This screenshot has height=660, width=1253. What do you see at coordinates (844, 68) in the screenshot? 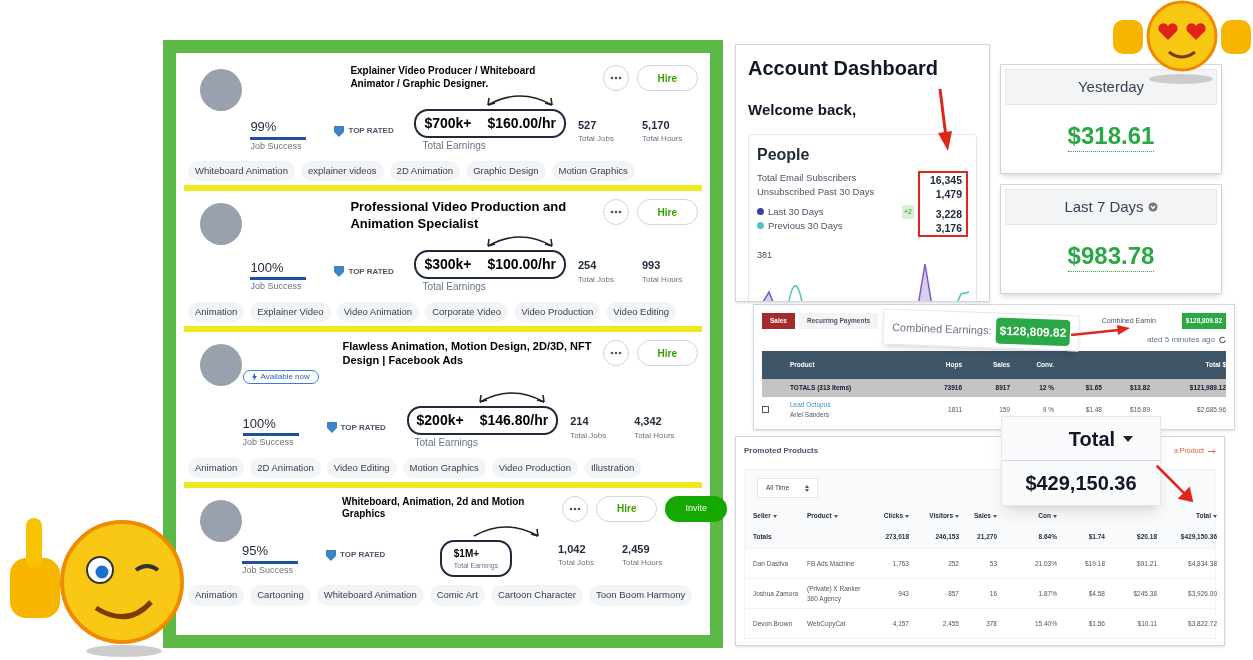
I see `dashboard-title: Account Dashboard` at bounding box center [844, 68].